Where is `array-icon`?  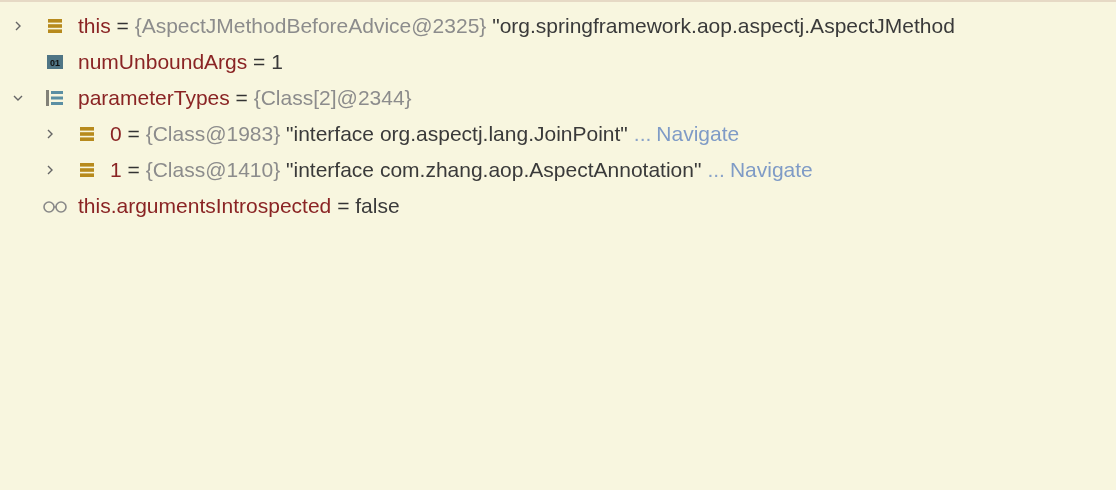 array-icon is located at coordinates (55, 98).